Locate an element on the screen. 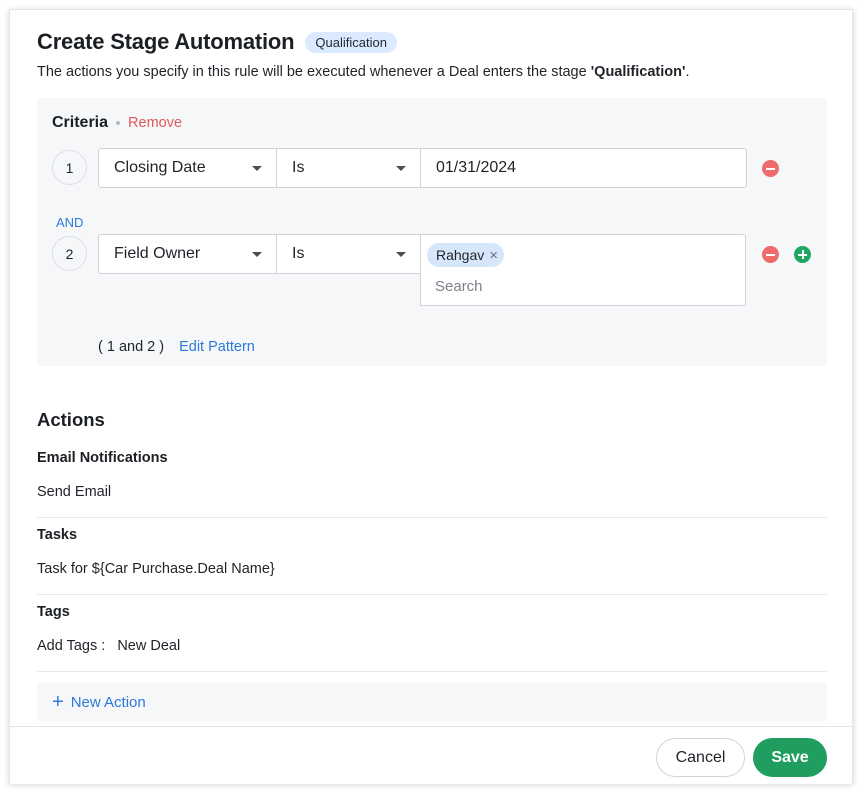 The height and width of the screenshot is (793, 862). field-select: Closing Date is located at coordinates (187, 168).